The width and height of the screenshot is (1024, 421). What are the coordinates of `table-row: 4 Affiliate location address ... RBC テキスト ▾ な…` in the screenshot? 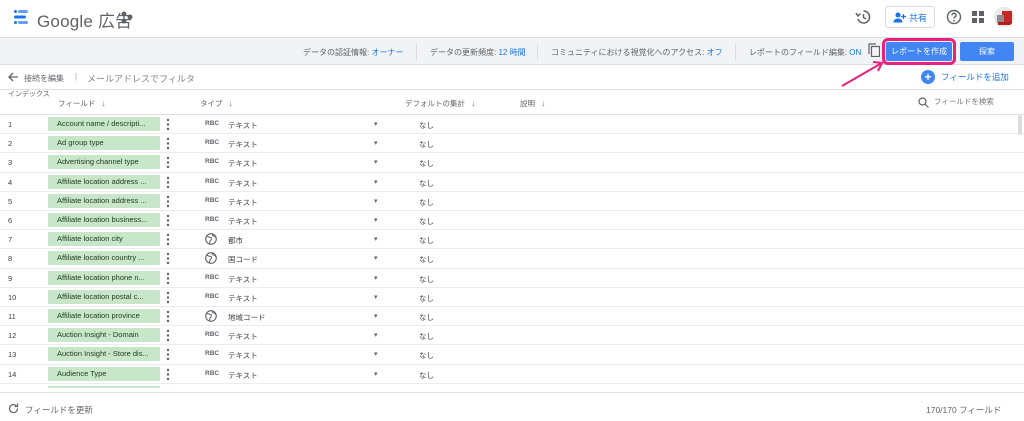 It's located at (512, 182).